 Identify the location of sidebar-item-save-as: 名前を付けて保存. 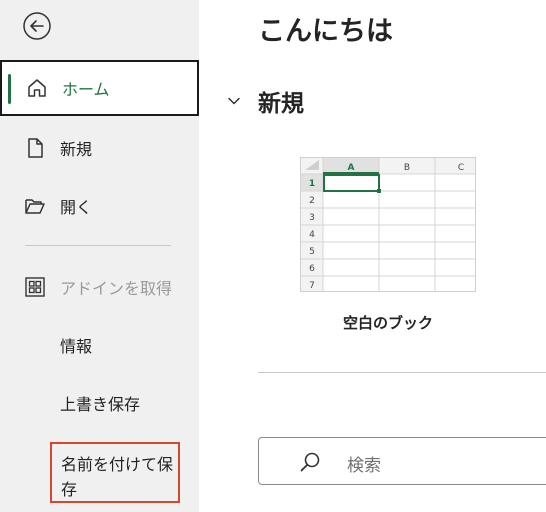
(115, 472).